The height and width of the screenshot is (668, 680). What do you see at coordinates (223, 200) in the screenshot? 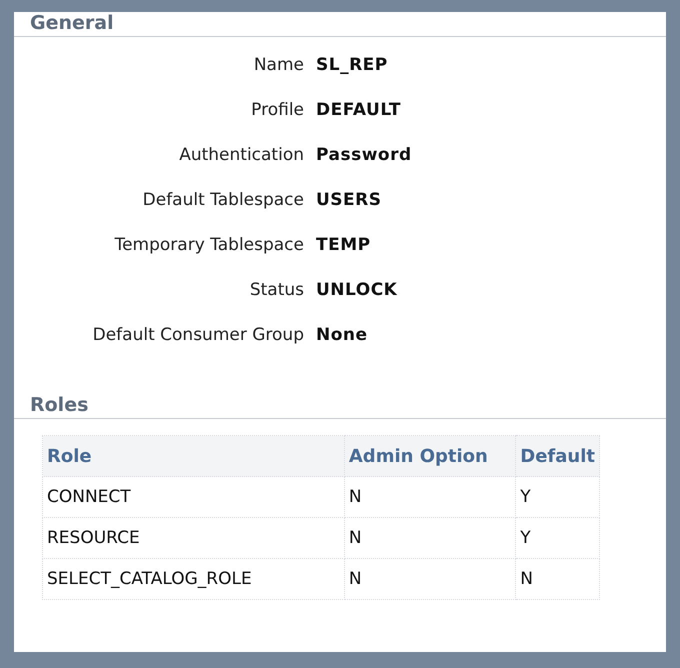
I see `field-label: Default Tablespace` at bounding box center [223, 200].